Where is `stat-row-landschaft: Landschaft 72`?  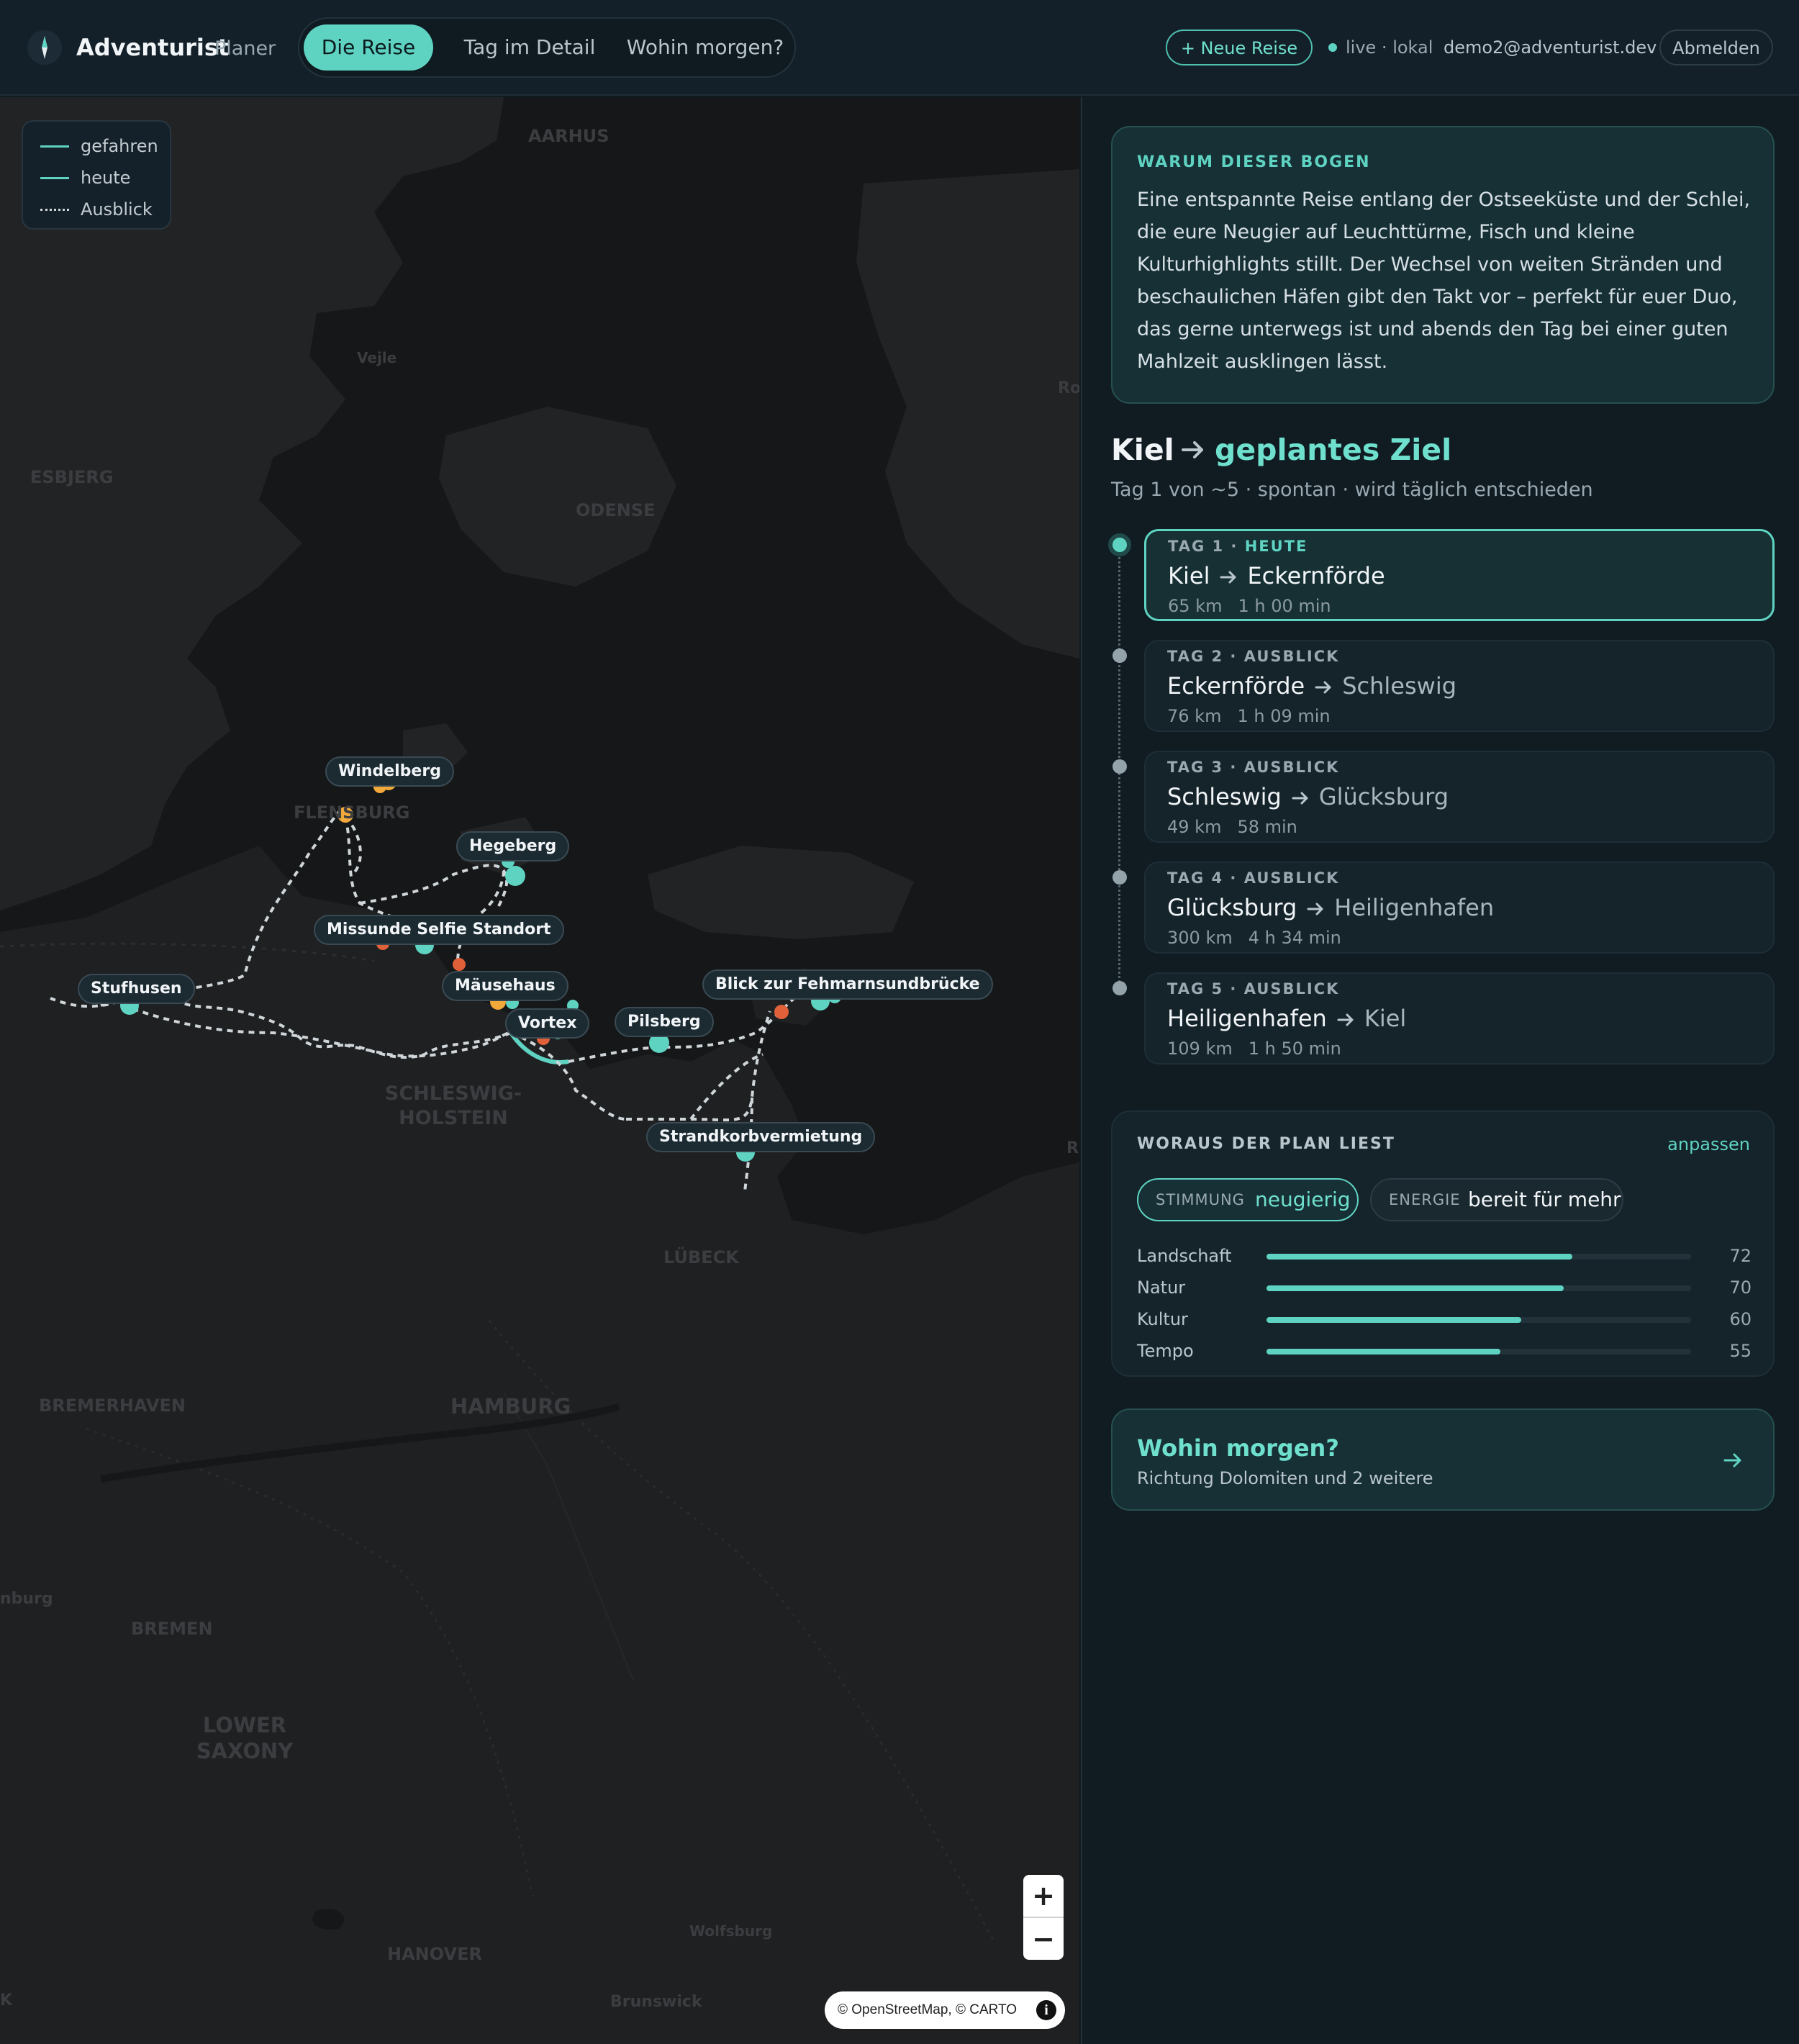
stat-row-landschaft: Landschaft 72 is located at coordinates (1444, 1256).